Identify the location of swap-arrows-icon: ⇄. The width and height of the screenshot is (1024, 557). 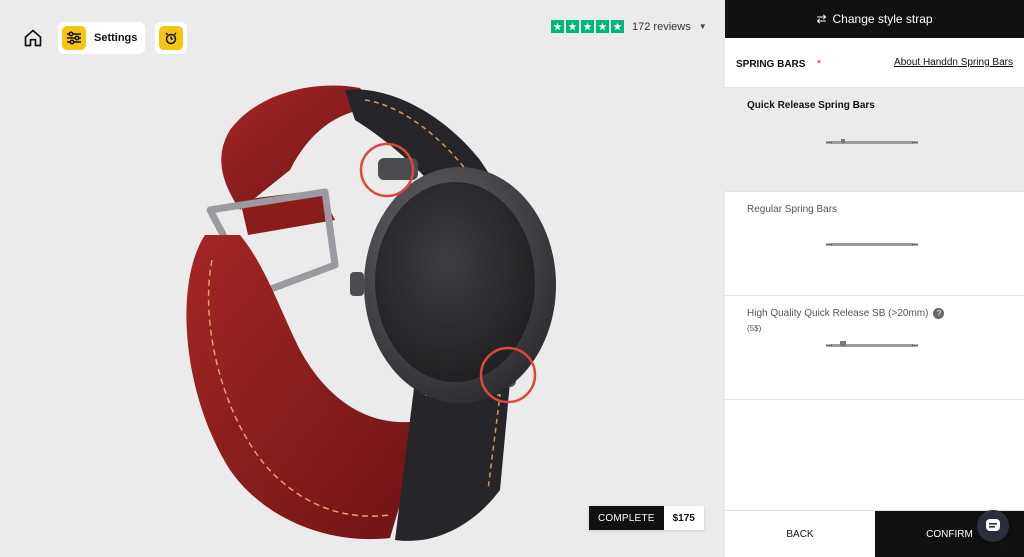
(821, 19).